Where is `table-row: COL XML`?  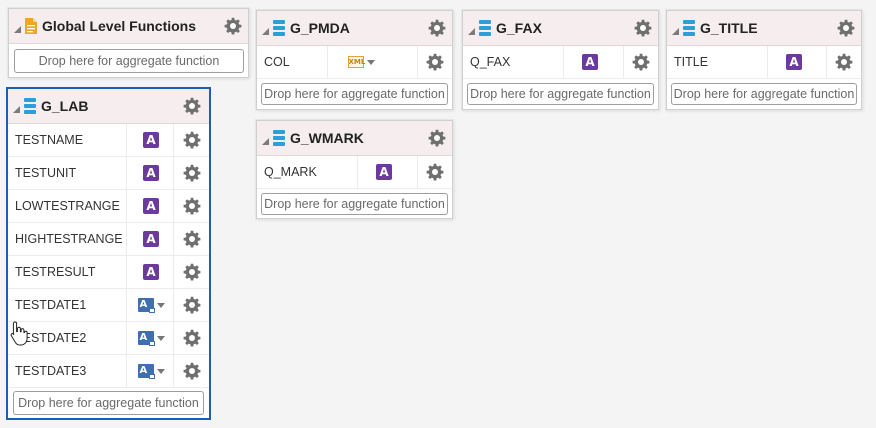
table-row: COL XML is located at coordinates (354, 62).